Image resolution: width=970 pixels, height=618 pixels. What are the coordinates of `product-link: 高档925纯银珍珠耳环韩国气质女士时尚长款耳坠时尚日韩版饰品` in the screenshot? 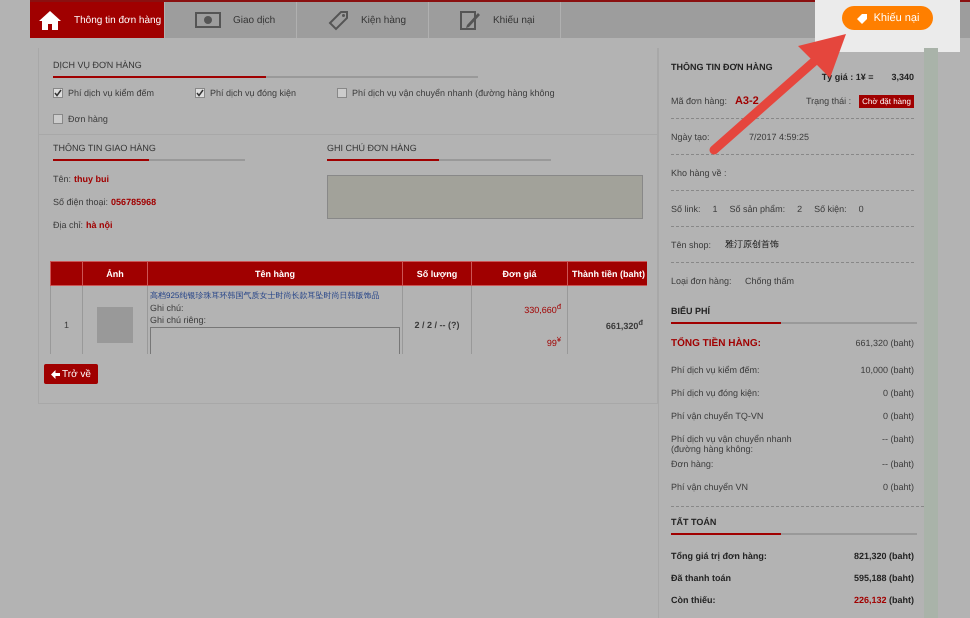 It's located at (275, 295).